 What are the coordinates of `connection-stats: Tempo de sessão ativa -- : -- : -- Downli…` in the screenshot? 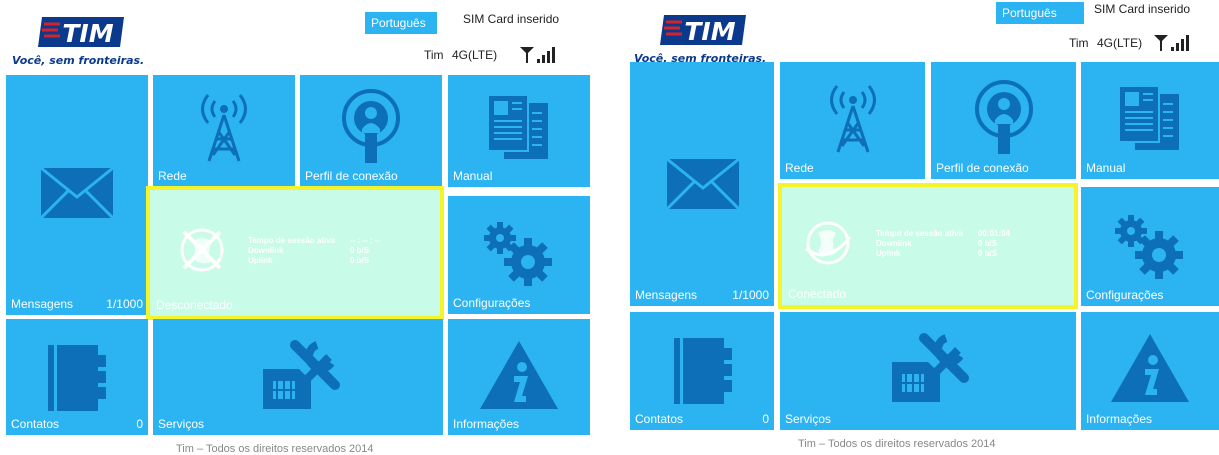 It's located at (314, 251).